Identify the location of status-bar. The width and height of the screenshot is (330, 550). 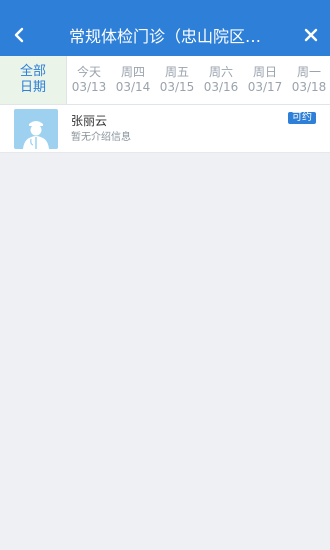
(165, 7).